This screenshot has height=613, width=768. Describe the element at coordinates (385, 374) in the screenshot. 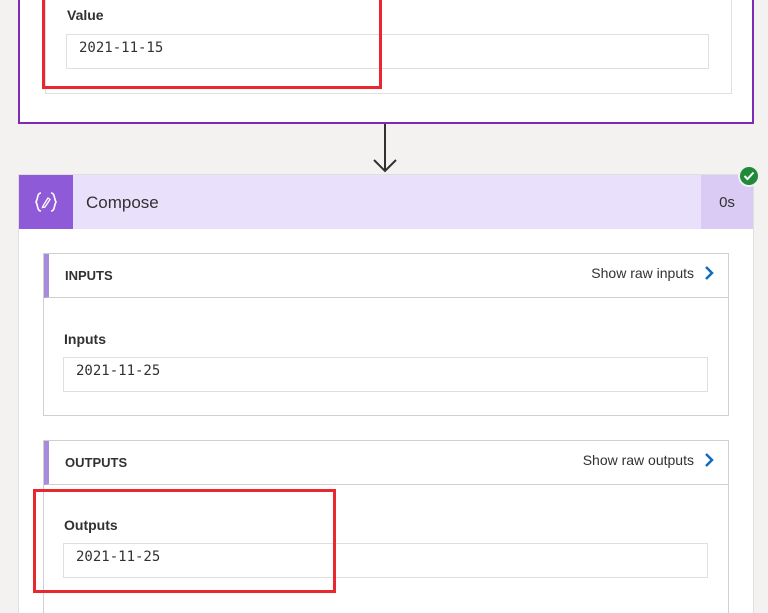

I see `inputs-field: 2021-11-25` at that location.